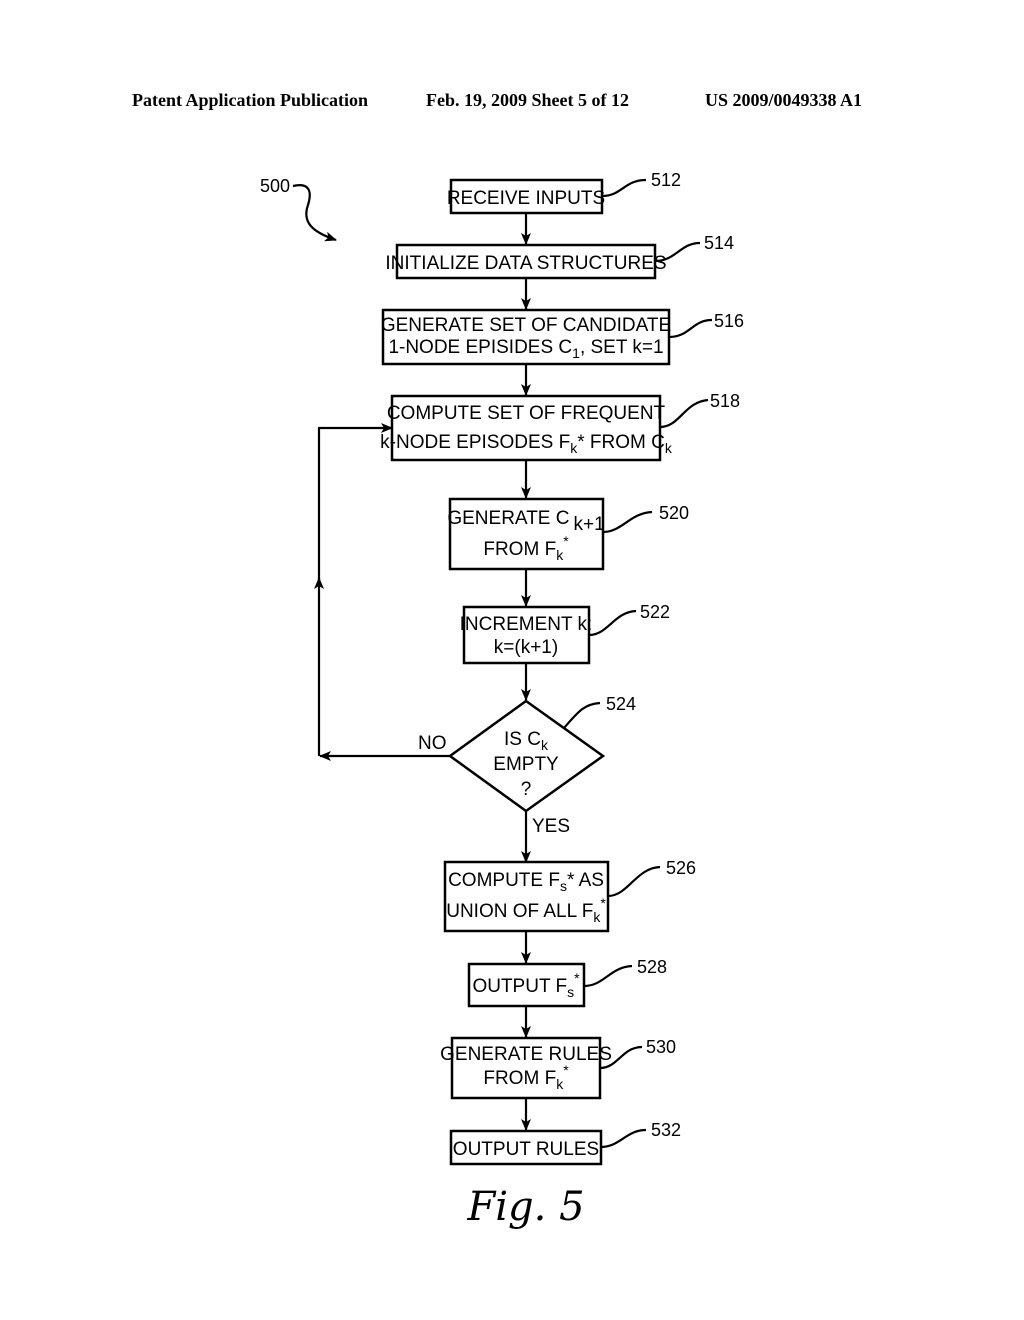  Describe the element at coordinates (526, 325) in the screenshot. I see `svg-text: GENERATE SET OF CANDIDATE` at that location.